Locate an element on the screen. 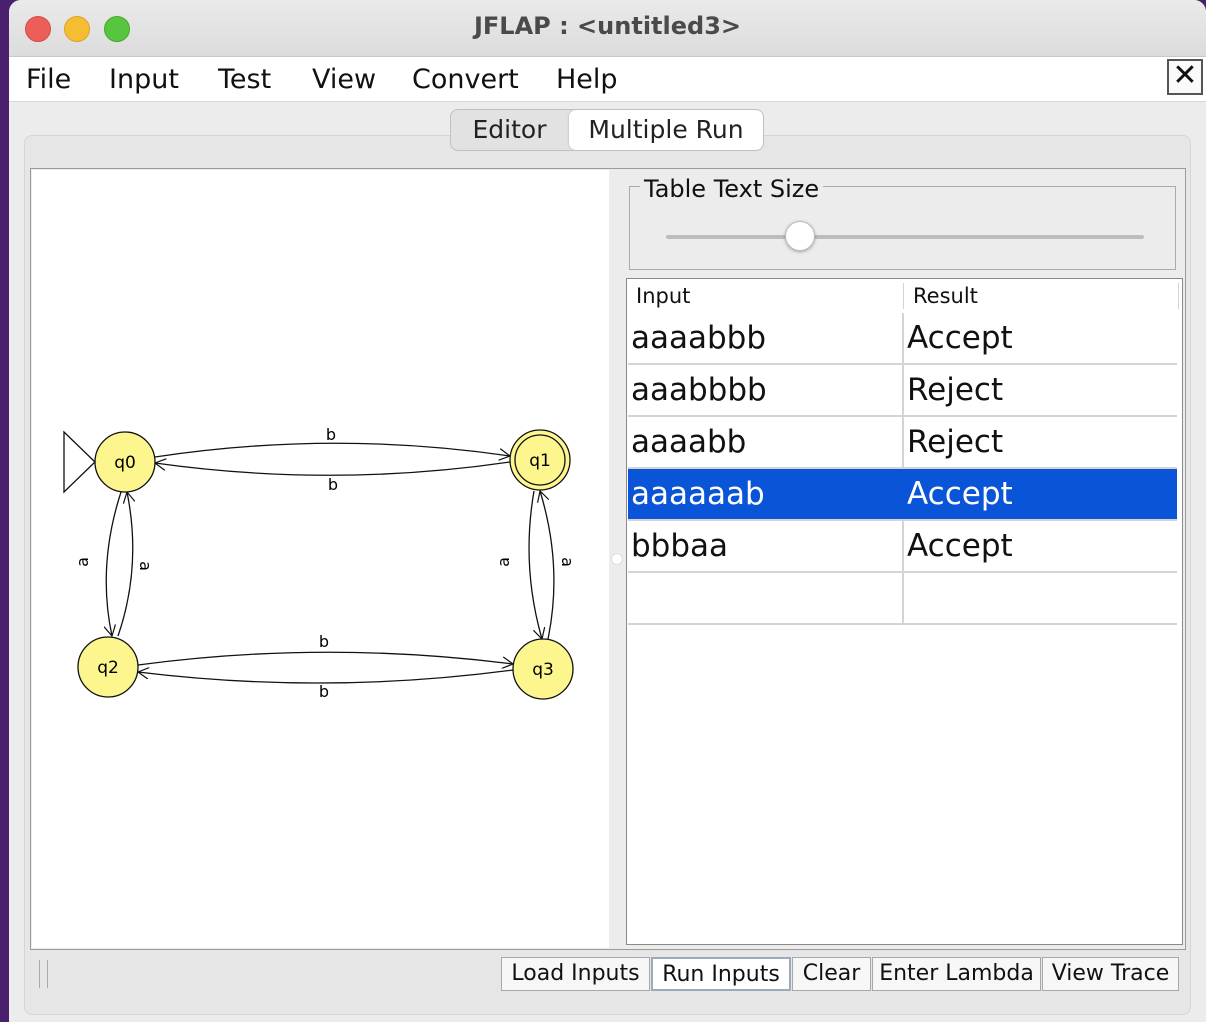 This screenshot has width=1206, height=1022. menu-bar: File Input Test View Convert Help ✕ is located at coordinates (607, 79).